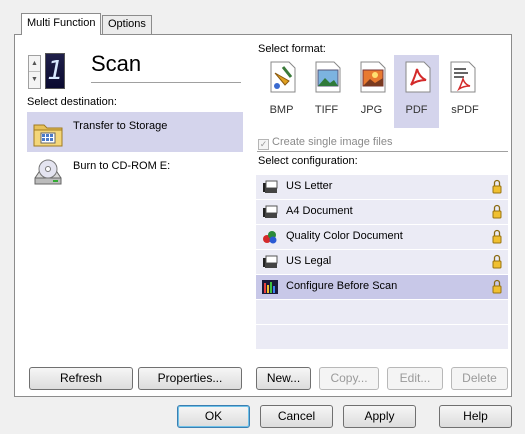  I want to click on config-label: US Letter, so click(309, 186).